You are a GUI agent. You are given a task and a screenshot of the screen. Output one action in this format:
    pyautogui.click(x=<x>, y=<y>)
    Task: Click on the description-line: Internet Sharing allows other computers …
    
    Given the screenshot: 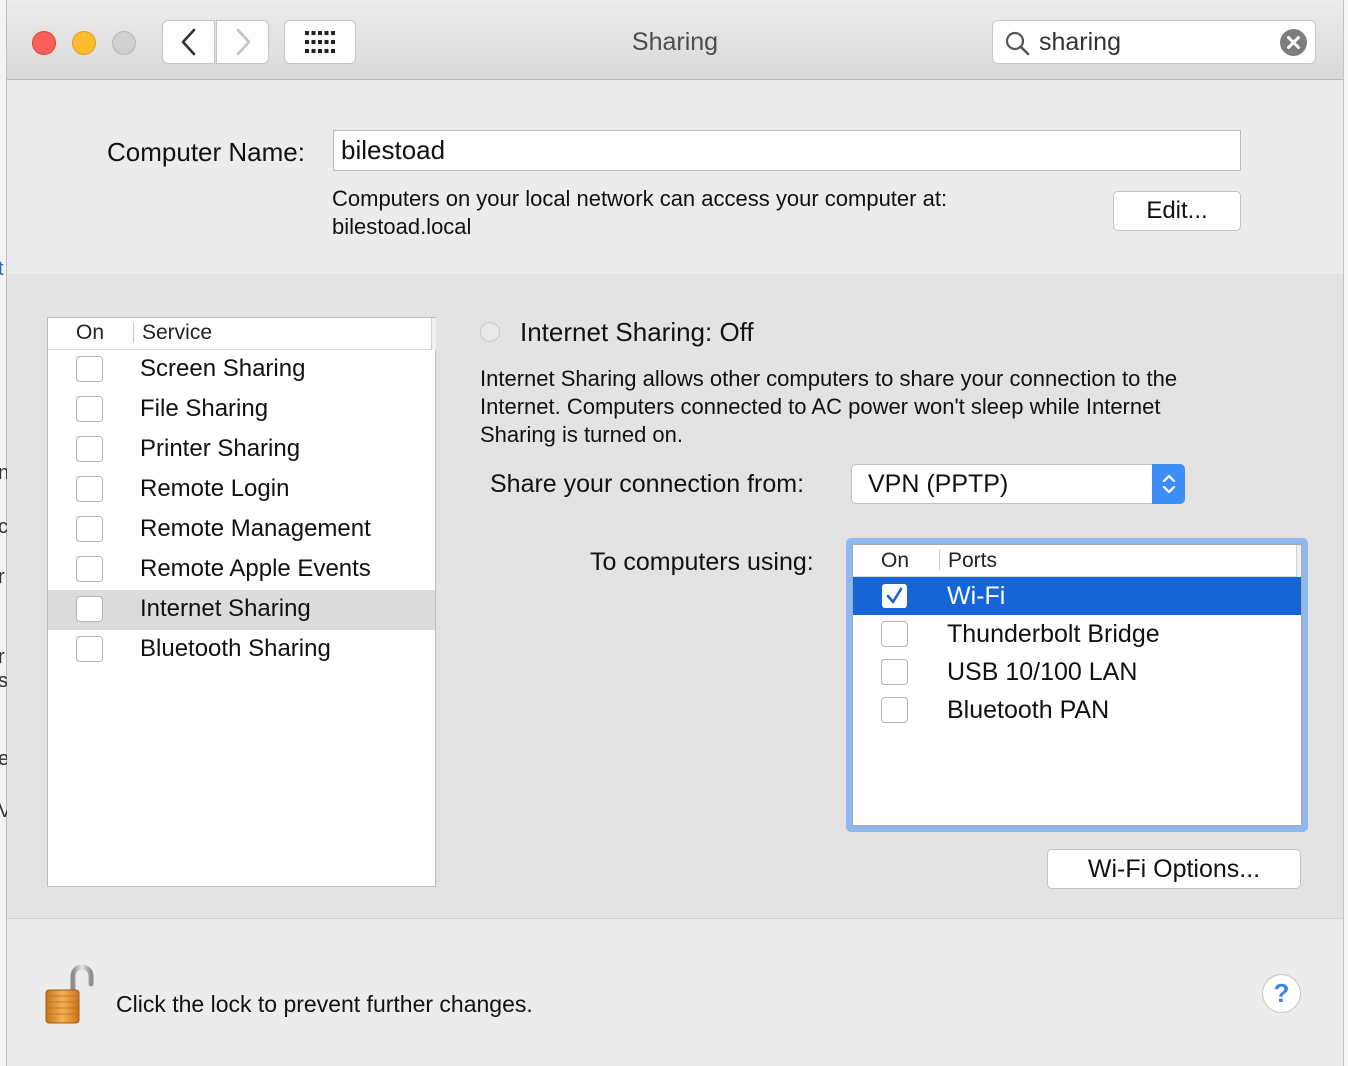 What is the action you would take?
    pyautogui.click(x=829, y=378)
    